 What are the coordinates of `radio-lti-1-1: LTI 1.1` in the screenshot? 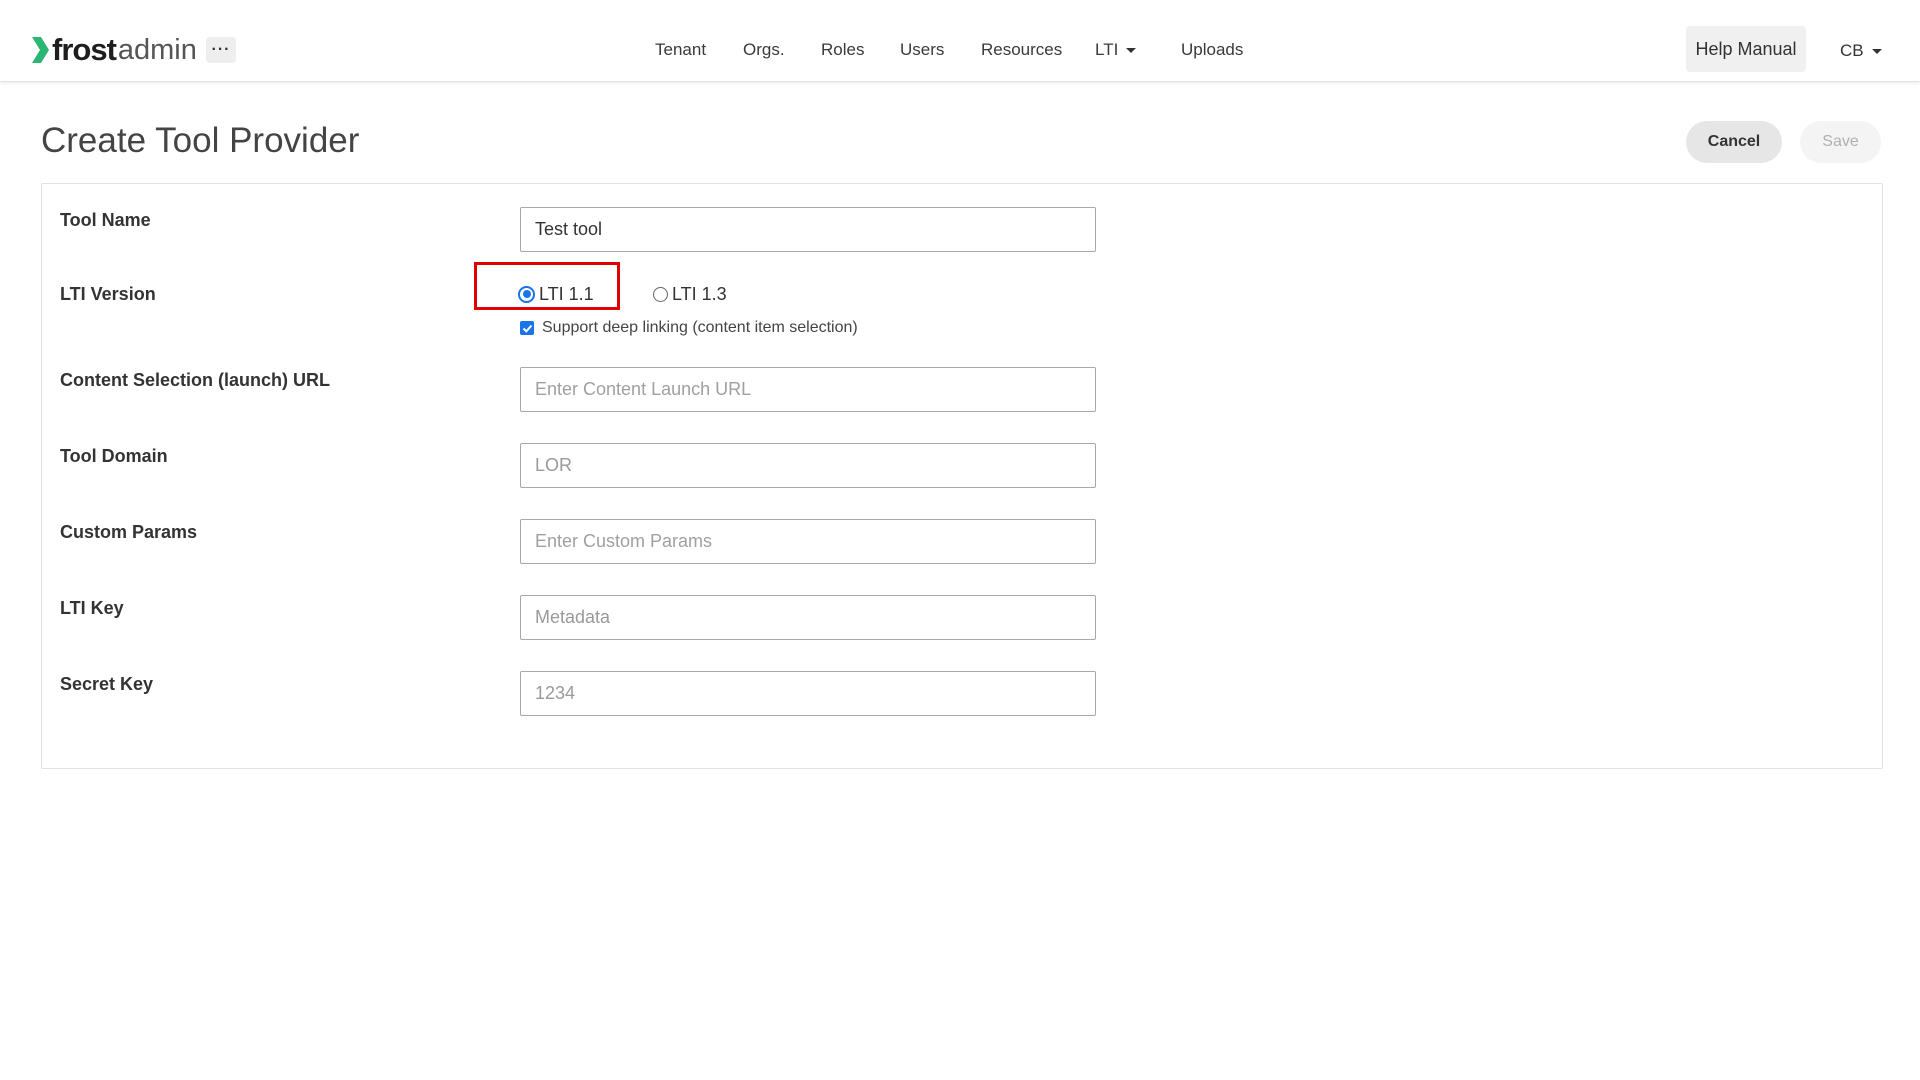 It's located at (556, 294).